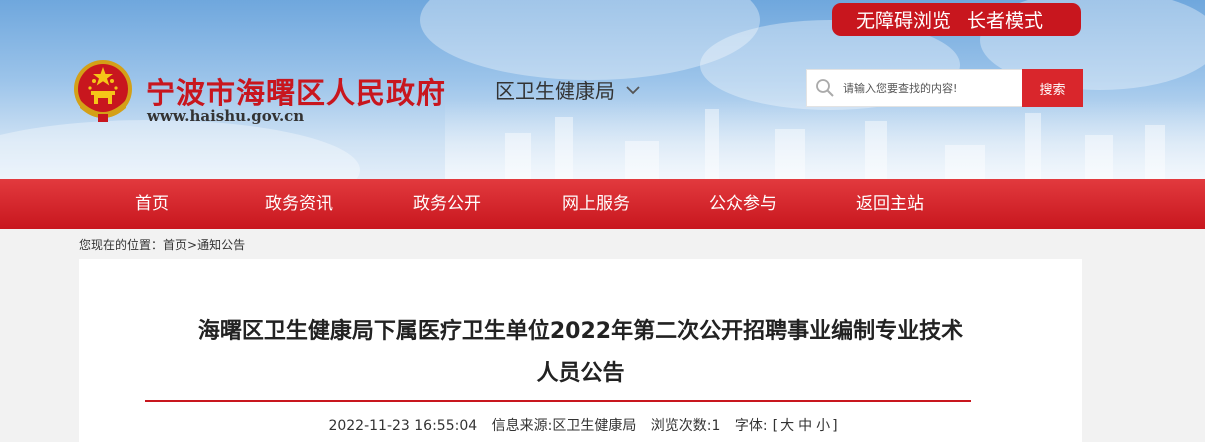 The width and height of the screenshot is (1205, 442). What do you see at coordinates (823, 426) in the screenshot?
I see `font-size-small: 小` at bounding box center [823, 426].